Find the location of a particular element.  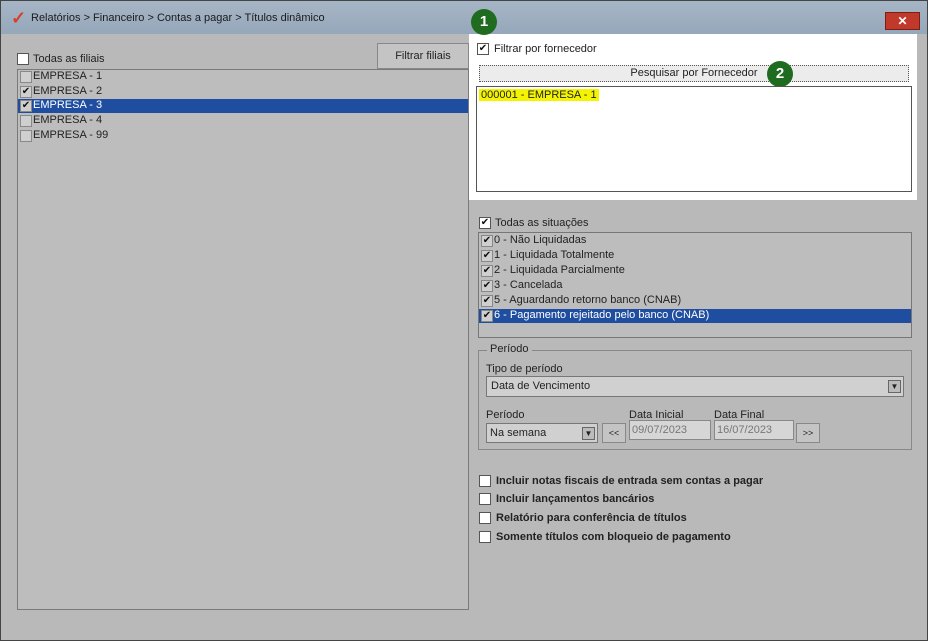

filter-filiais-button: Filtrar filiais is located at coordinates (423, 56).